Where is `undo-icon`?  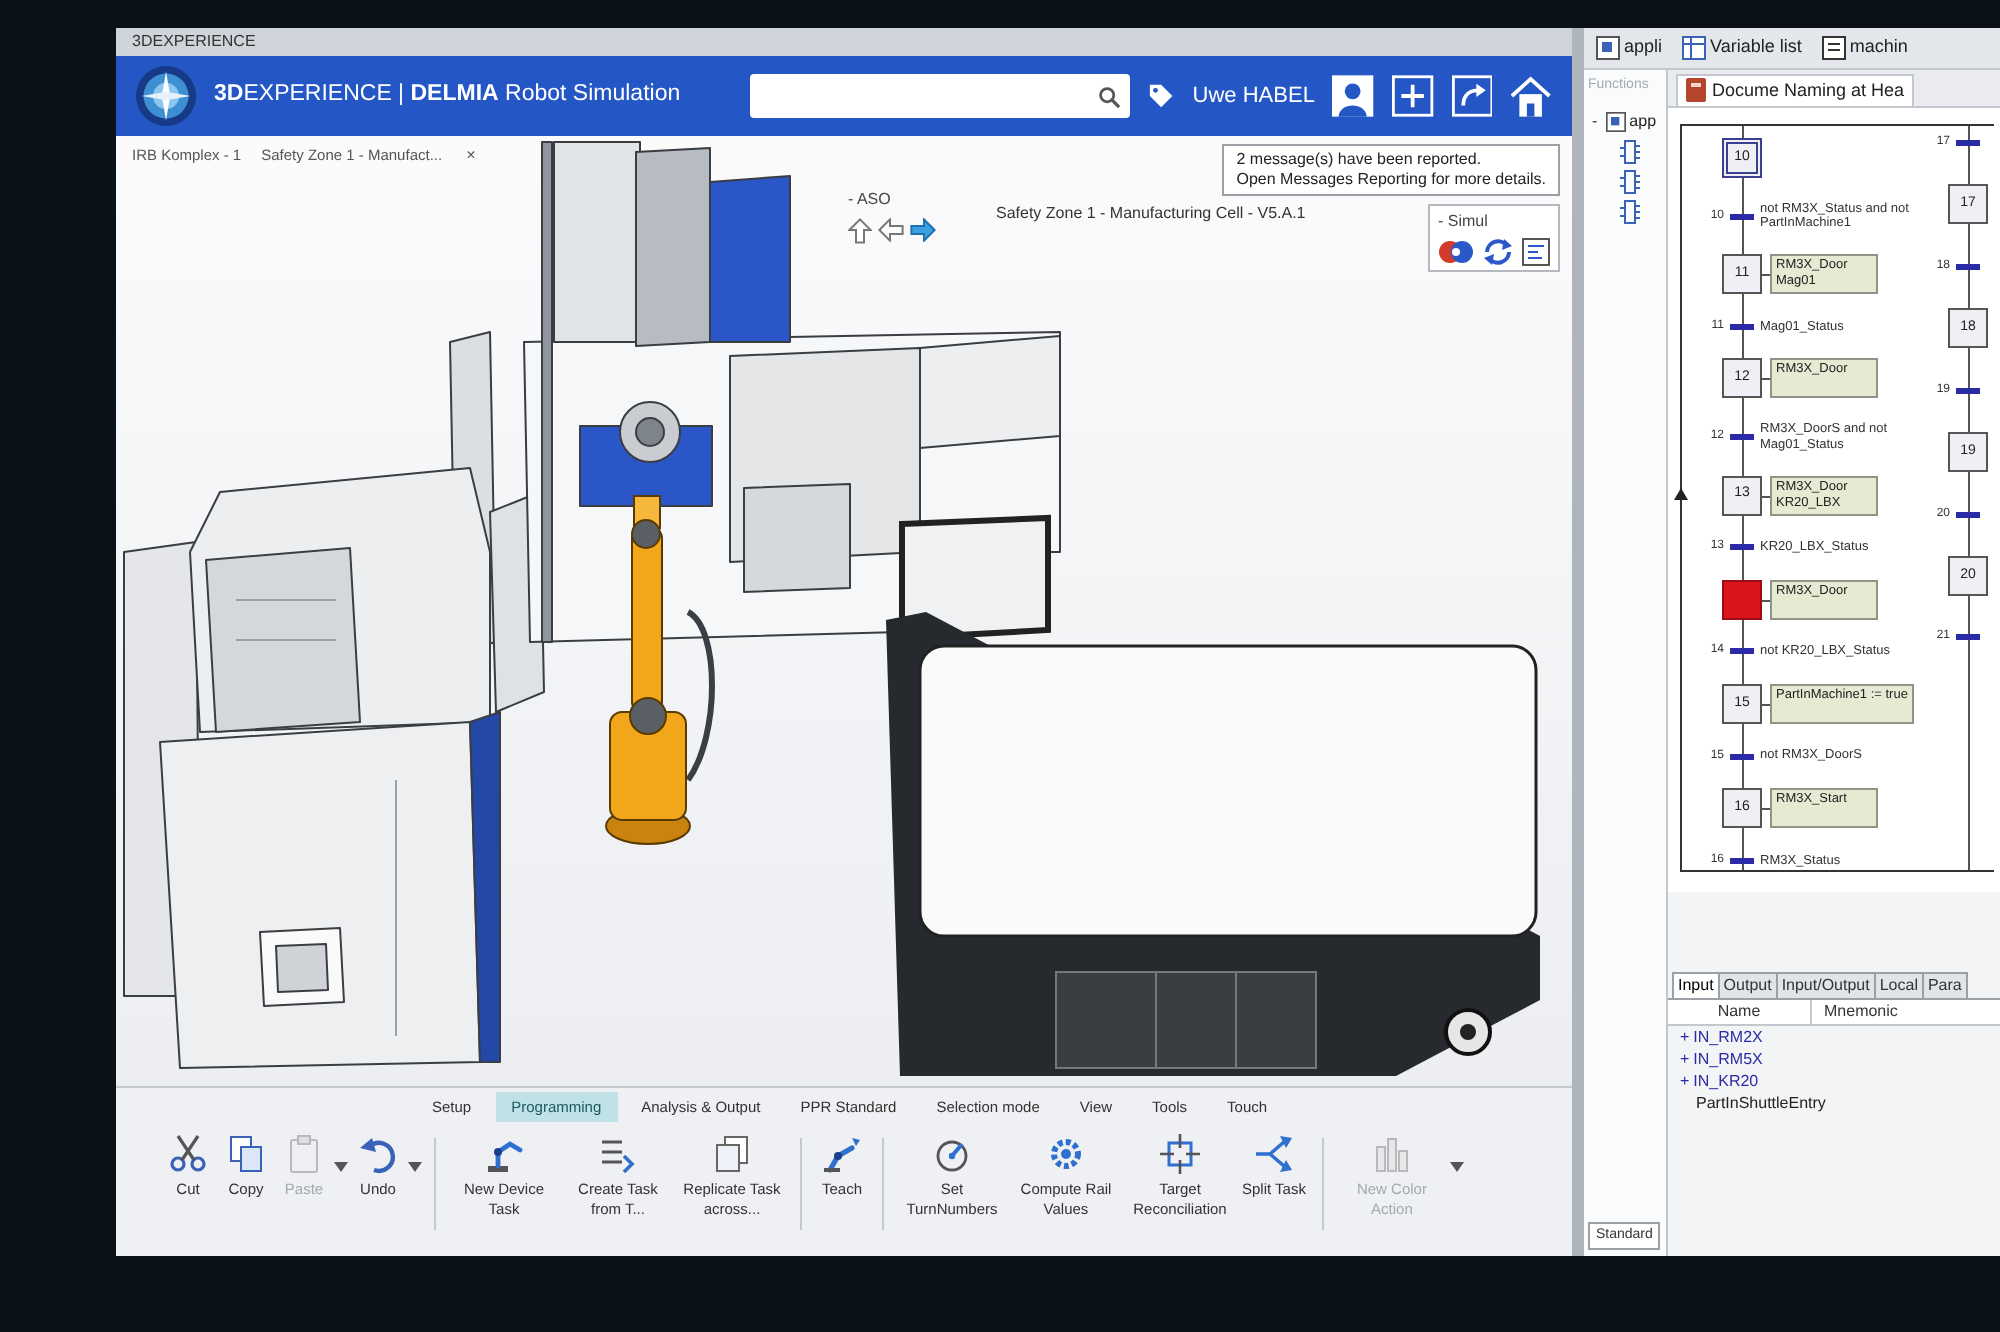 undo-icon is located at coordinates (378, 1154).